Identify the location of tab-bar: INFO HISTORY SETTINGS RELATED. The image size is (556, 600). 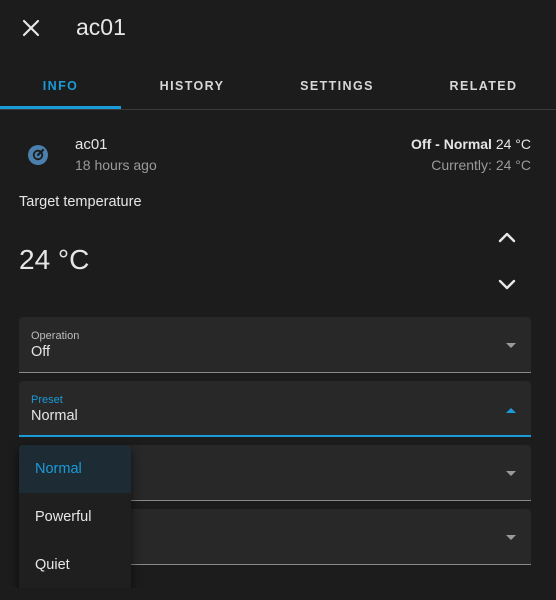
(278, 86).